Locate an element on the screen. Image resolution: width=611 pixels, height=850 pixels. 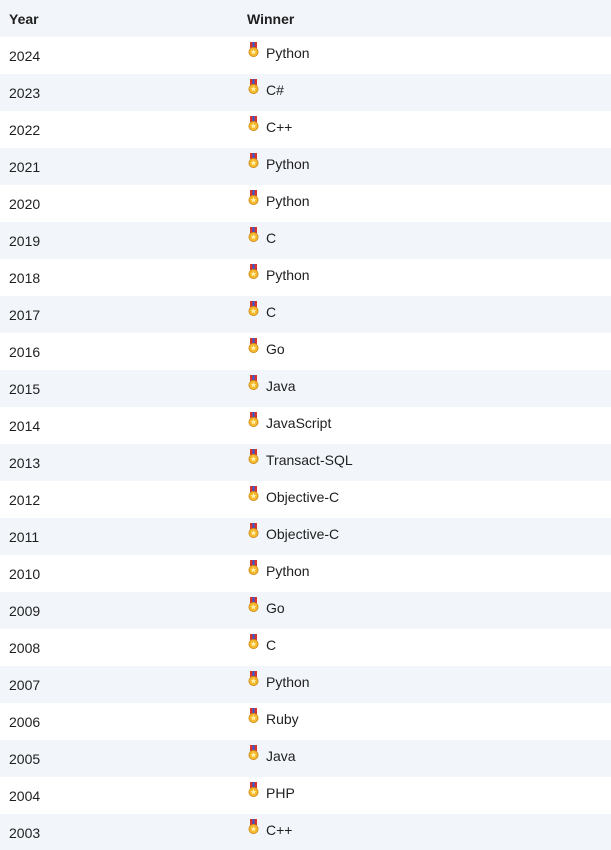
table-header-row: Year Winner is located at coordinates (305, 18).